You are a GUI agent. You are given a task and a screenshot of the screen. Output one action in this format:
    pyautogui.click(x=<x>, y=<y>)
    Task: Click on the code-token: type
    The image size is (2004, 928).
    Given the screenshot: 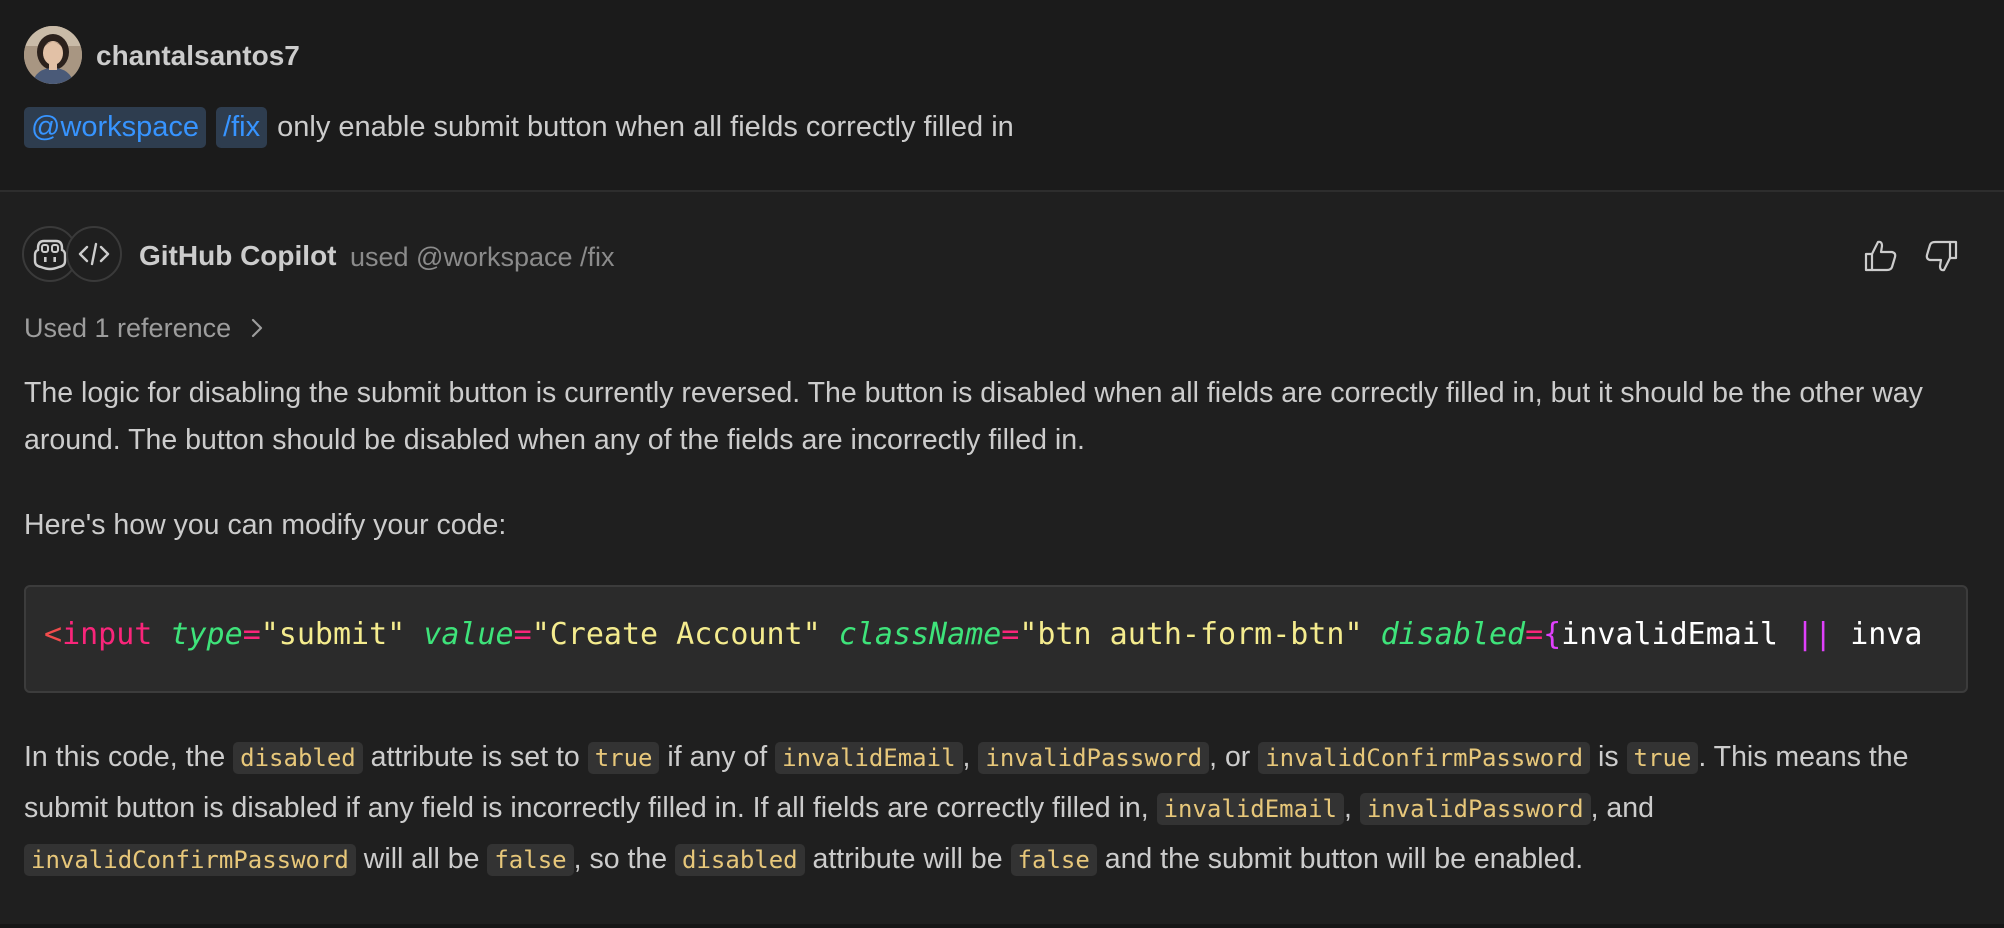 What is the action you would take?
    pyautogui.click(x=206, y=634)
    